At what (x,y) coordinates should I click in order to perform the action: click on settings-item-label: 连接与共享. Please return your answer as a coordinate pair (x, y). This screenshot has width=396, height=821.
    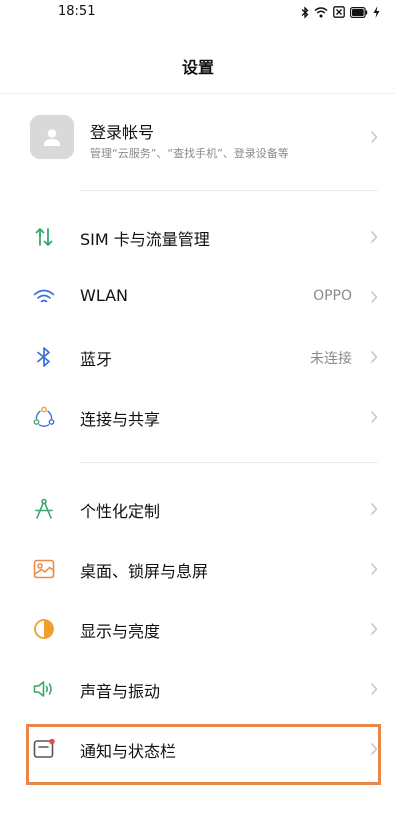
    Looking at the image, I should click on (120, 419).